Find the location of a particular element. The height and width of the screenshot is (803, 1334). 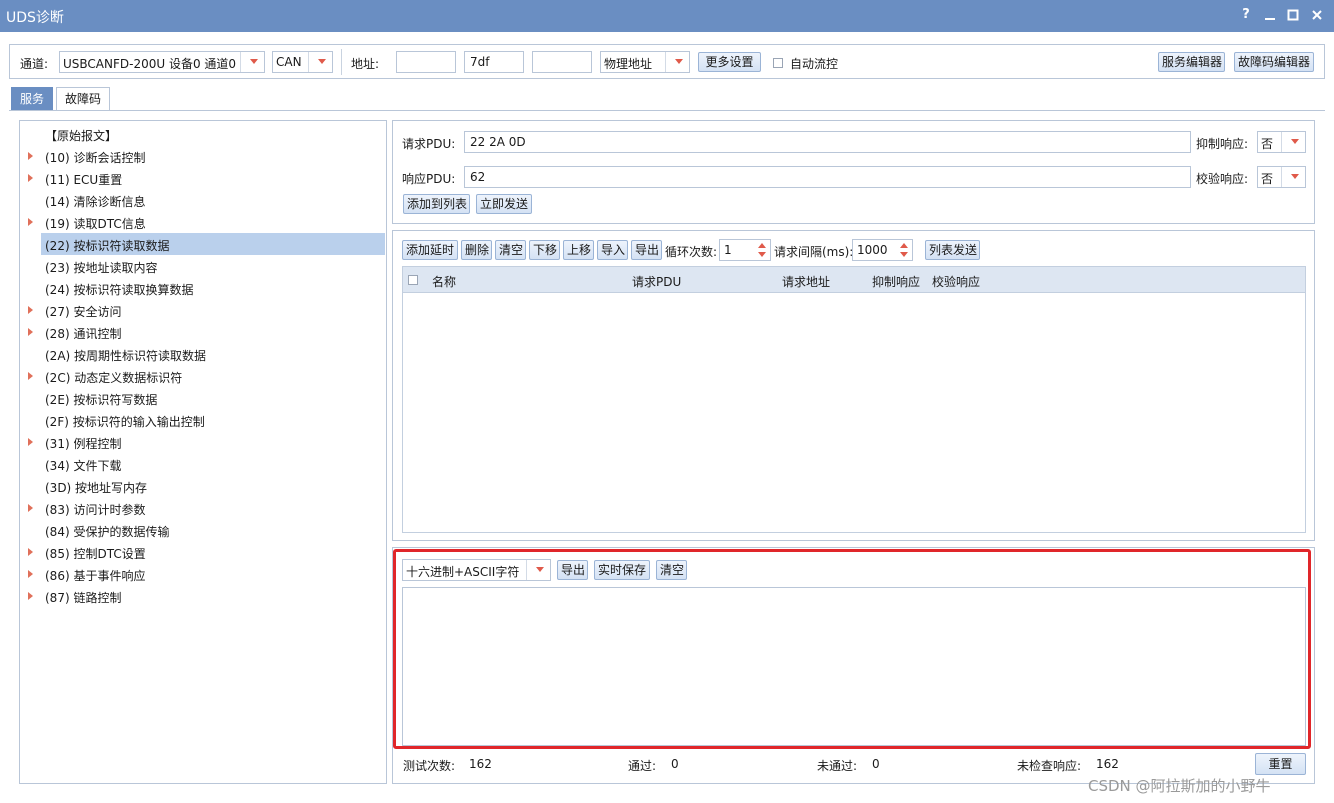

tree-item-14: (14) 清除诊断信息 is located at coordinates (203, 200).